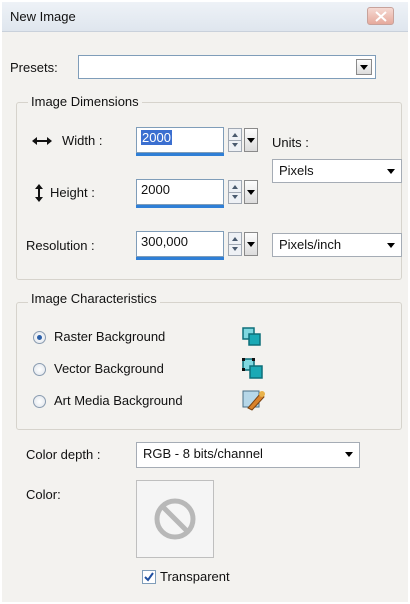  What do you see at coordinates (180, 154) in the screenshot?
I see `width-underline` at bounding box center [180, 154].